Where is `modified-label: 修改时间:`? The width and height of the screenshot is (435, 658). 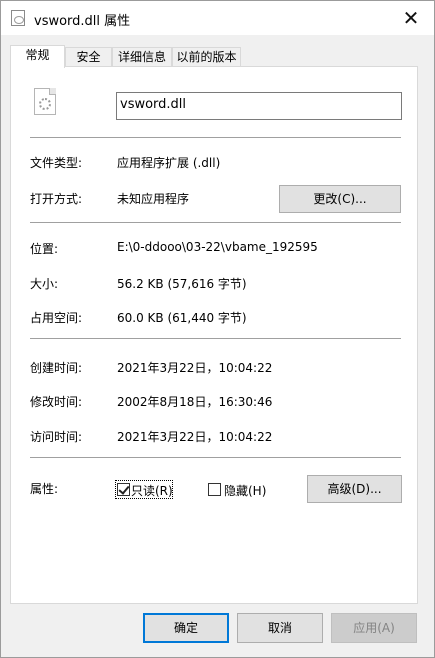
modified-label: 修改时间: is located at coordinates (56, 402).